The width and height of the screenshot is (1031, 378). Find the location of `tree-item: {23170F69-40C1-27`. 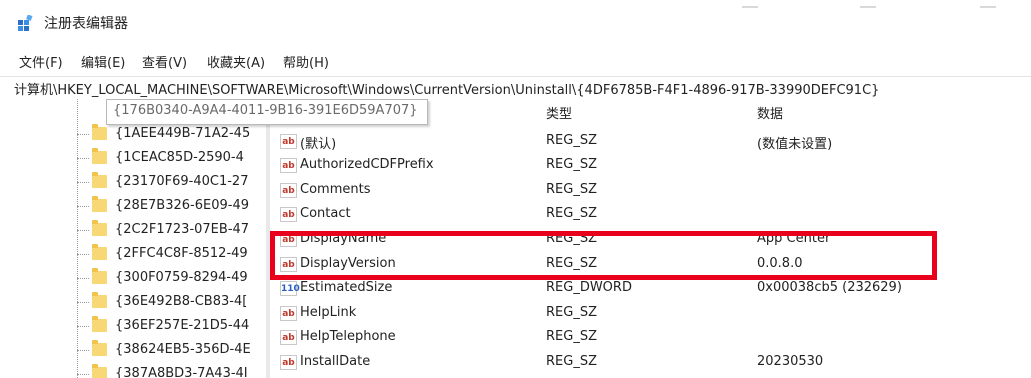

tree-item: {23170F69-40C1-27 is located at coordinates (133, 183).